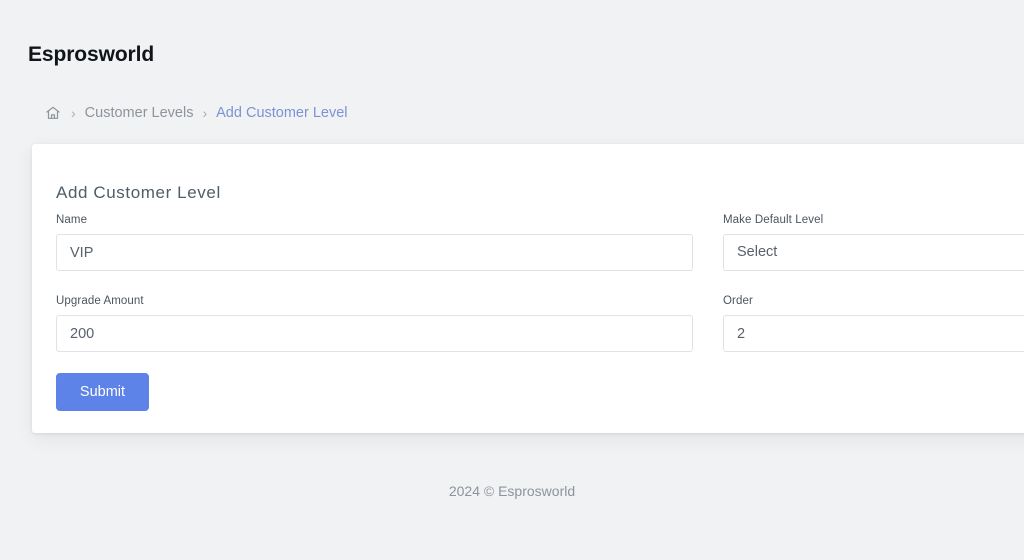 This screenshot has height=560, width=1024. I want to click on label-make-default-level: Make Default Level, so click(773, 220).